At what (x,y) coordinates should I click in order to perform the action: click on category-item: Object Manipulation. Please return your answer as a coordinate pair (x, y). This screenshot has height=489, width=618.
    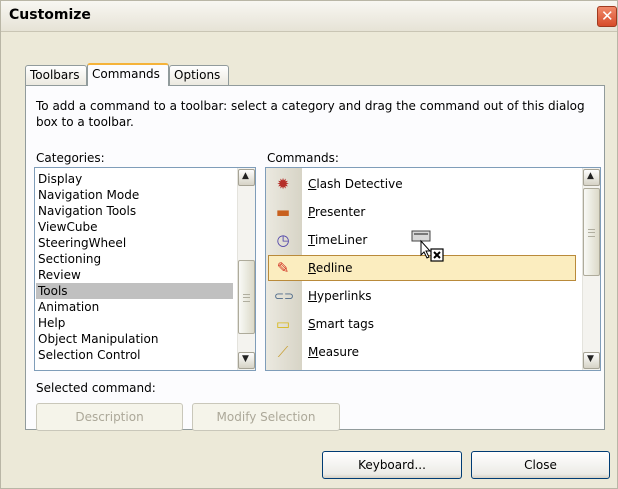
    Looking at the image, I should click on (134, 339).